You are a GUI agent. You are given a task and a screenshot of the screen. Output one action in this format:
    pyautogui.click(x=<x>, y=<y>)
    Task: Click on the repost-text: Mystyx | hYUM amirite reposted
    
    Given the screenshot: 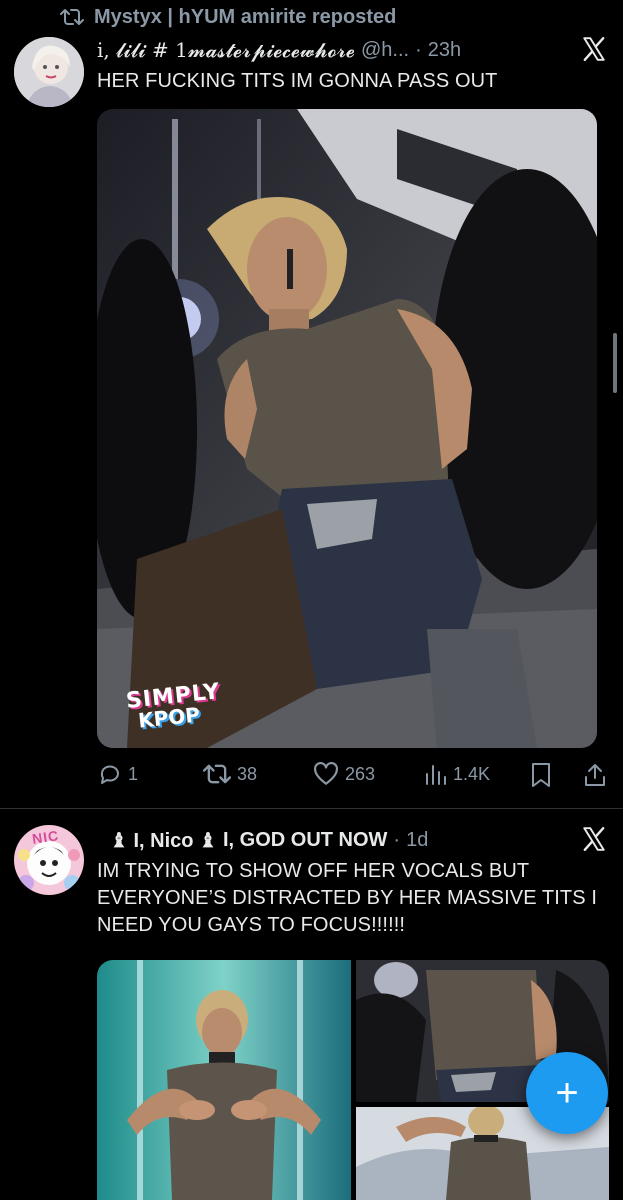 What is the action you would take?
    pyautogui.click(x=245, y=16)
    